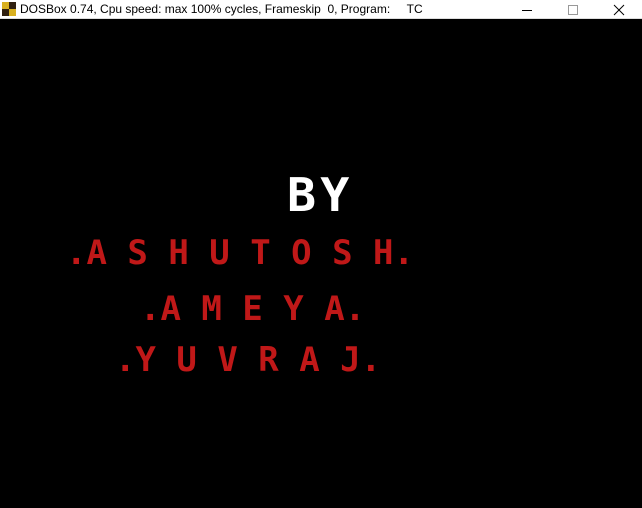 This screenshot has height=508, width=642. What do you see at coordinates (248, 360) in the screenshot?
I see `name-yuvraj: .Y U V R A J.` at bounding box center [248, 360].